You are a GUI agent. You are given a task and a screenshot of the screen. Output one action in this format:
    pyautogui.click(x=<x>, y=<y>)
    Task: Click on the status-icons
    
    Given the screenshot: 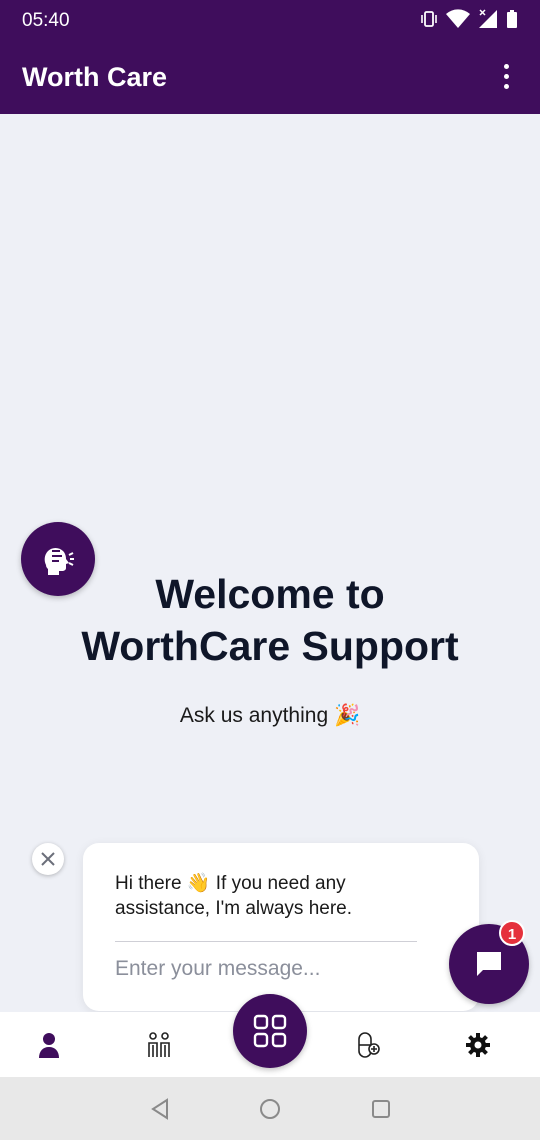 What is the action you would take?
    pyautogui.click(x=469, y=19)
    